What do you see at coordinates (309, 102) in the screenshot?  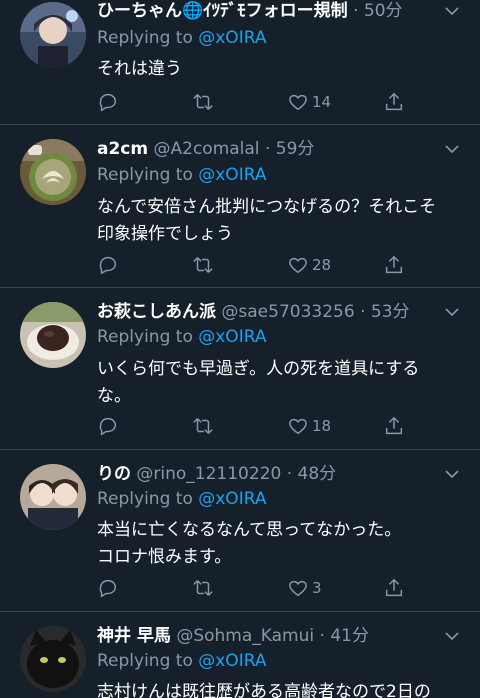 I see `like-button: 14` at bounding box center [309, 102].